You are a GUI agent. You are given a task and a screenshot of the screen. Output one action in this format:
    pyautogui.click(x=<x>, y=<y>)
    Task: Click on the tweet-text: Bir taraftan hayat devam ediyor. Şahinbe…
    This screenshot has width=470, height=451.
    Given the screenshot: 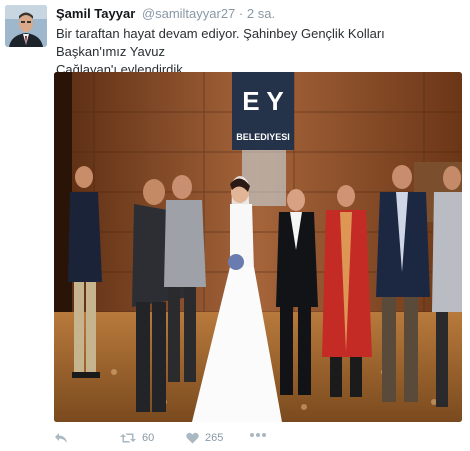 What is the action you would take?
    pyautogui.click(x=256, y=52)
    